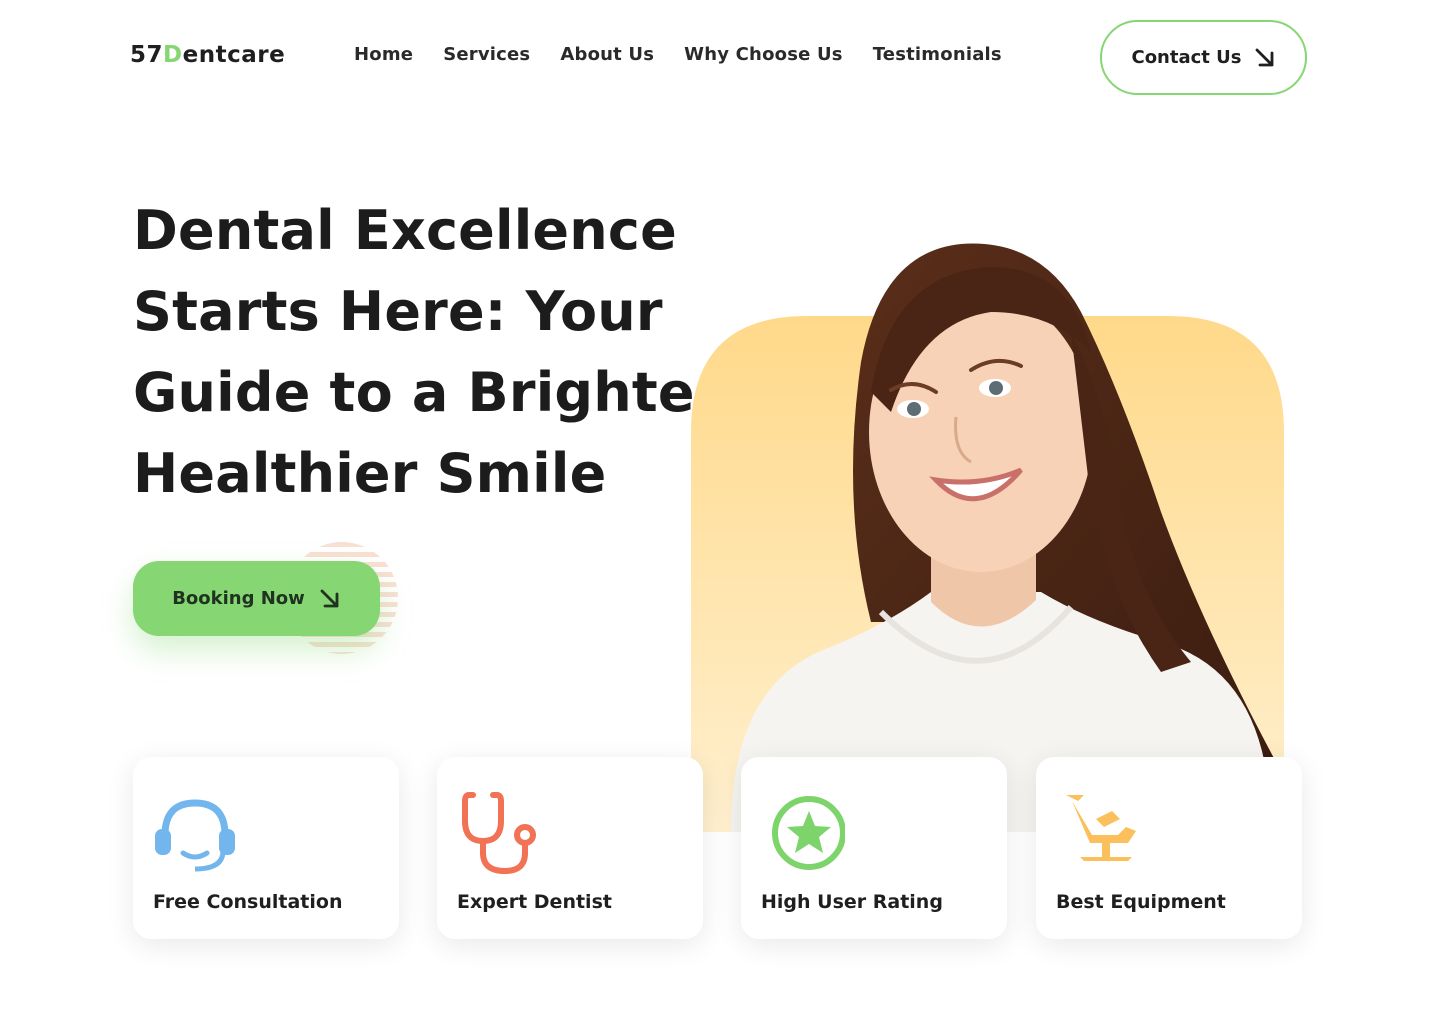  I want to click on feature-label: Expert Dentist, so click(534, 902).